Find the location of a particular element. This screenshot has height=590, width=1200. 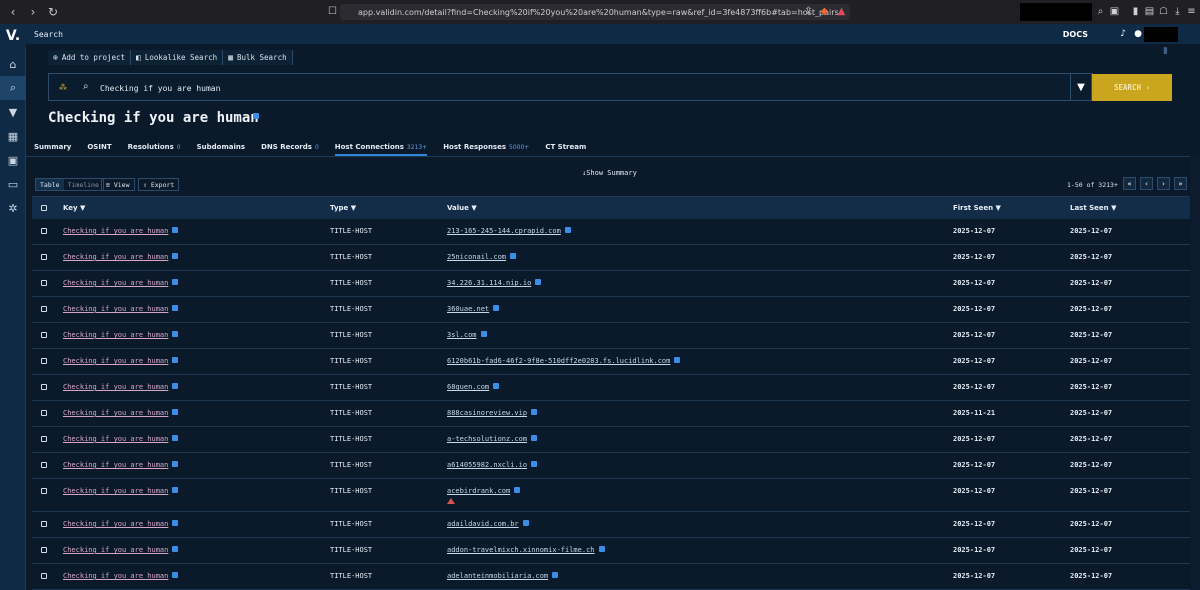

bulk-search-button: ▦ Bulk Search is located at coordinates (258, 57).